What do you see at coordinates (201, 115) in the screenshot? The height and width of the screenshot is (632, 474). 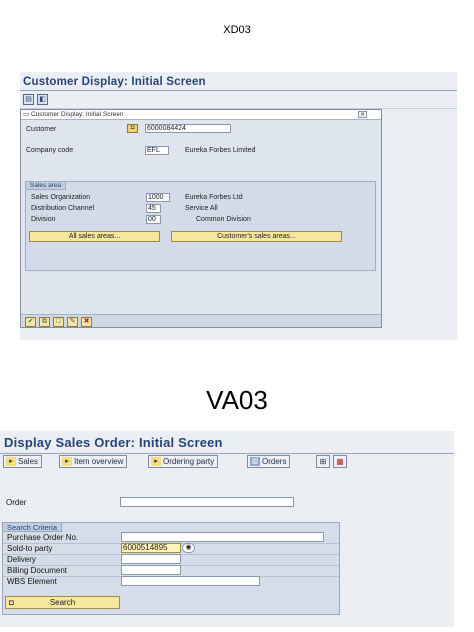 I see `dialog-title-bar: ▭ Customer Display: Initial Screen` at bounding box center [201, 115].